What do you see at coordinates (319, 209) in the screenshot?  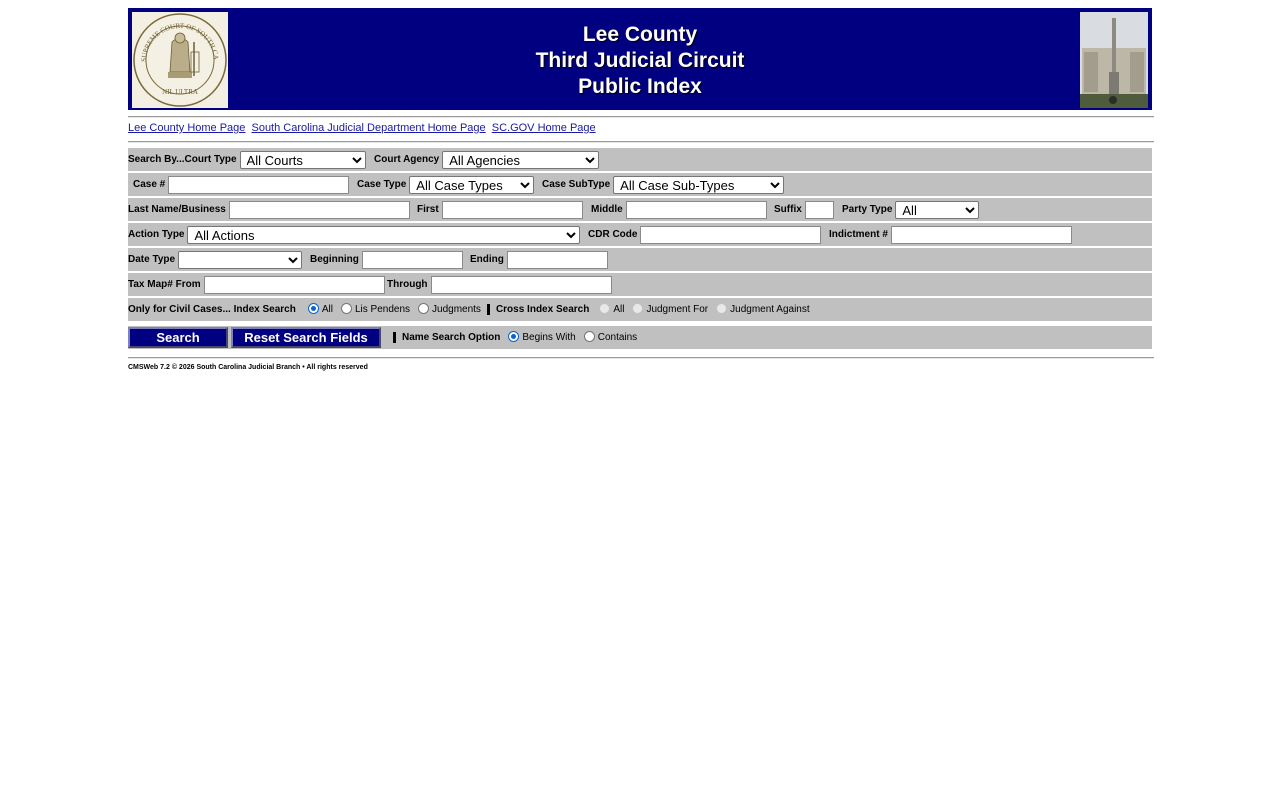 I see `last-name-input` at bounding box center [319, 209].